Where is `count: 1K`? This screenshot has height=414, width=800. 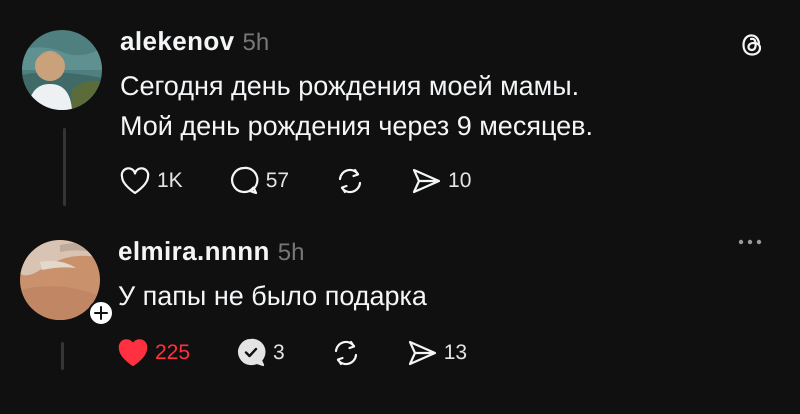
count: 1K is located at coordinates (170, 181).